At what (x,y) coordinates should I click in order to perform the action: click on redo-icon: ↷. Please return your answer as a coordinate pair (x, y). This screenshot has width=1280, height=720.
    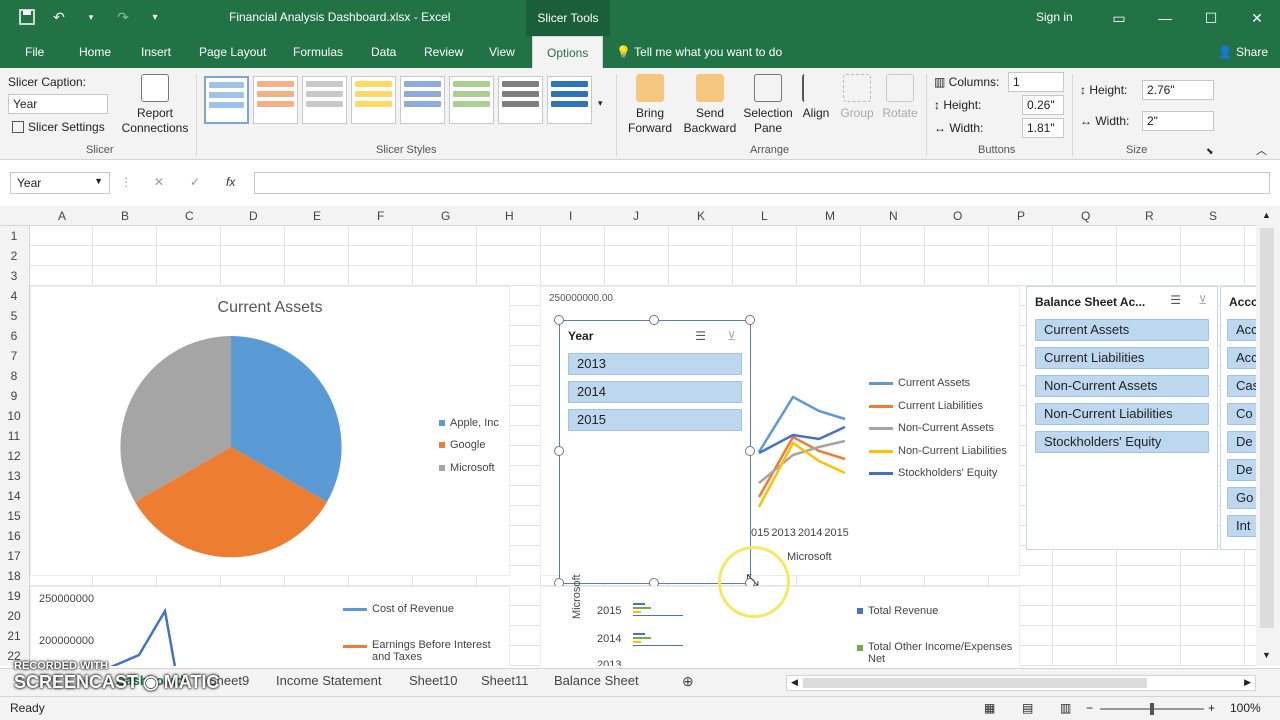
    Looking at the image, I should click on (123, 17).